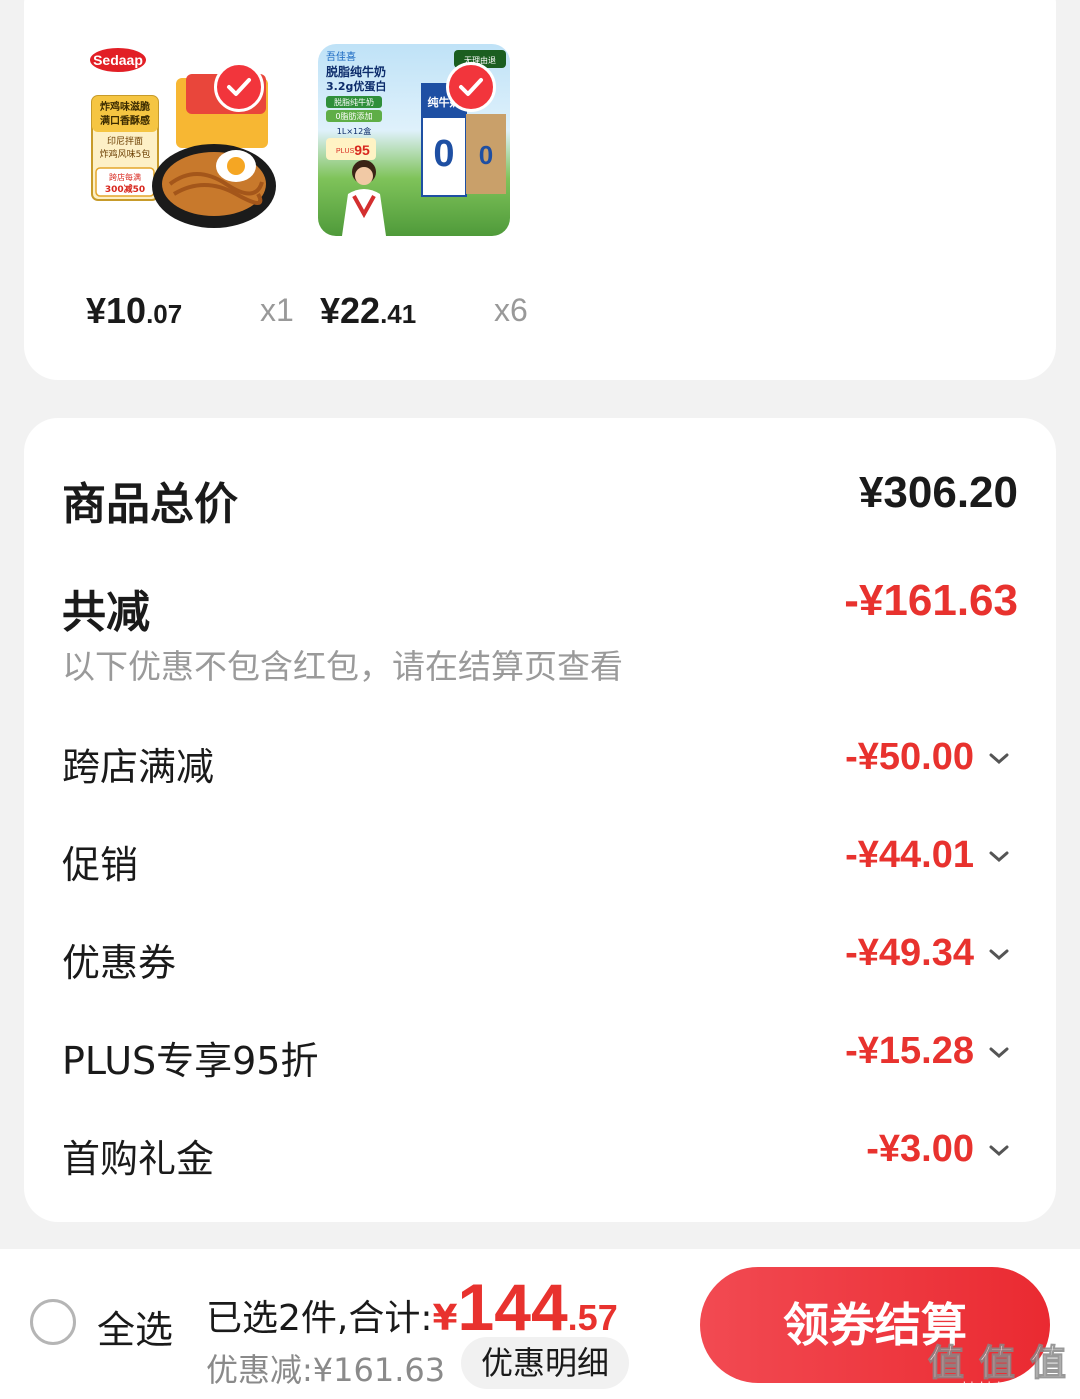 This screenshot has height=1399, width=1080. Describe the element at coordinates (125, 106) in the screenshot. I see `svg-text: 炸鸡味滋脆` at that location.